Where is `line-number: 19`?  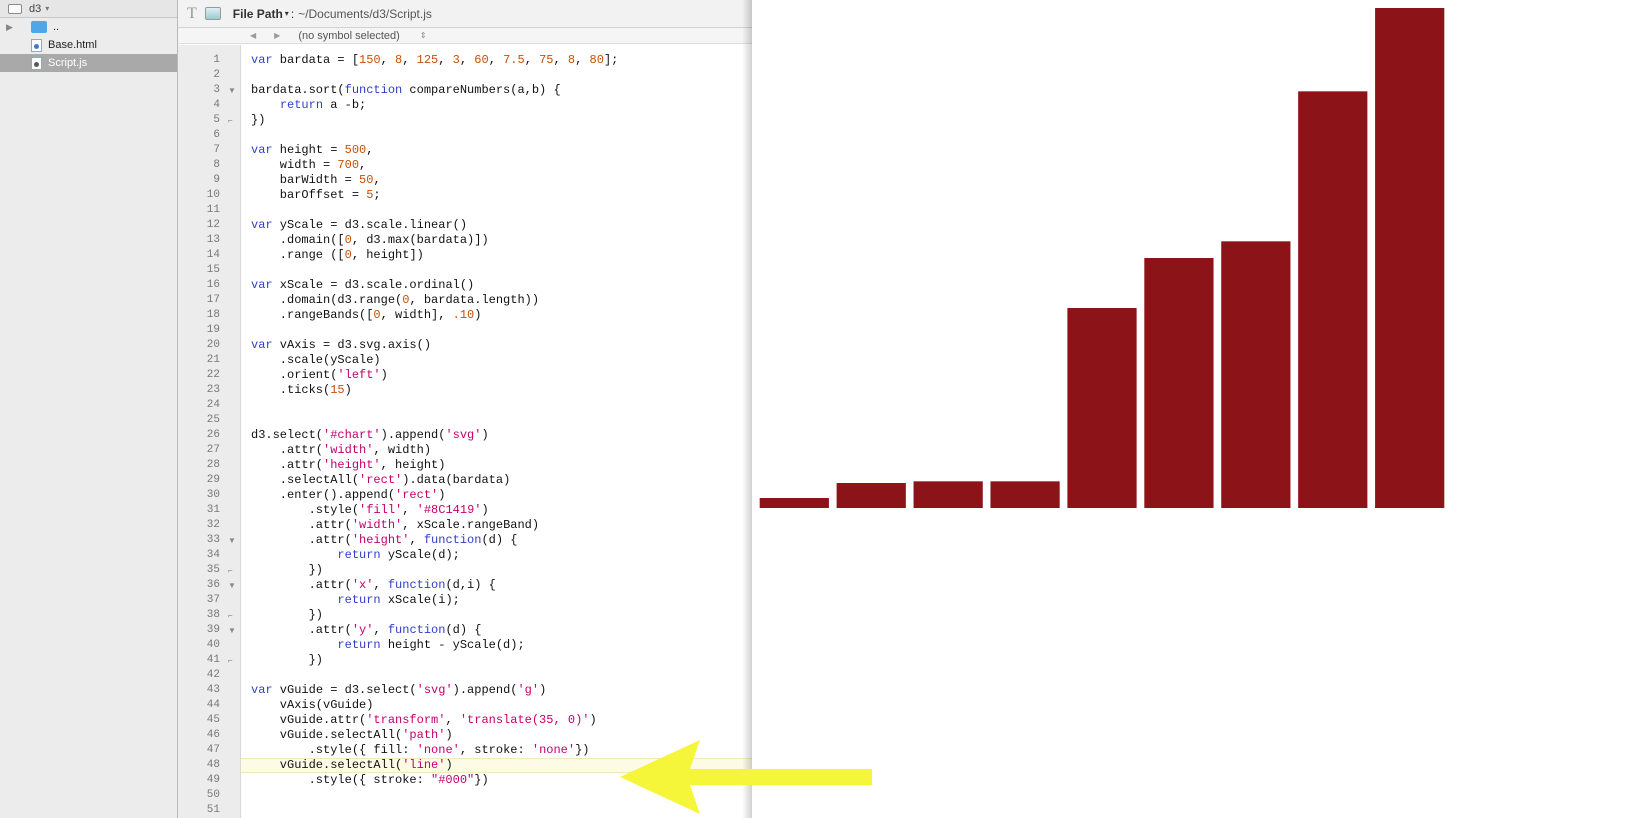 line-number: 19 is located at coordinates (213, 330).